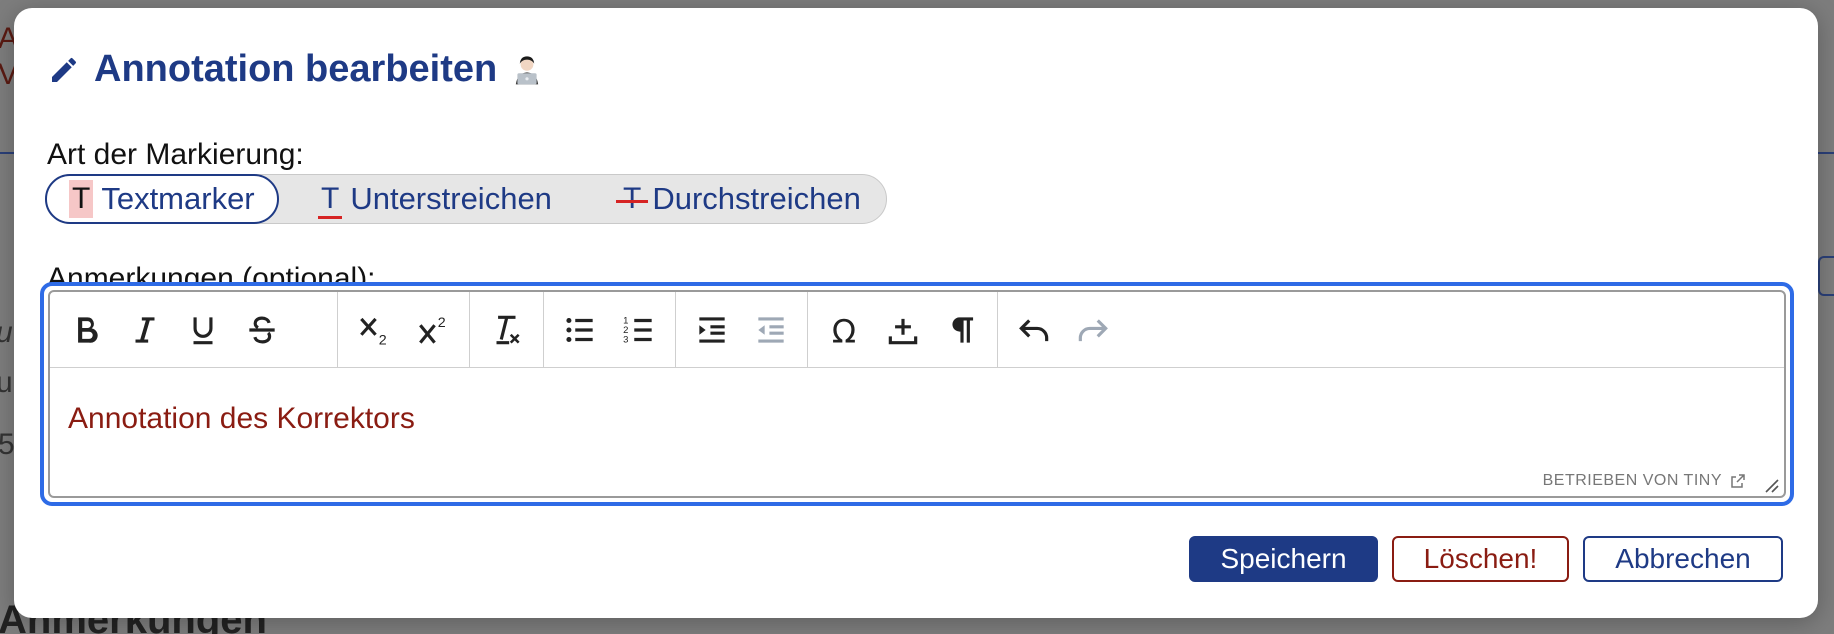 Image resolution: width=1834 pixels, height=634 pixels. I want to click on technologist-emoji-icon, so click(527, 69).